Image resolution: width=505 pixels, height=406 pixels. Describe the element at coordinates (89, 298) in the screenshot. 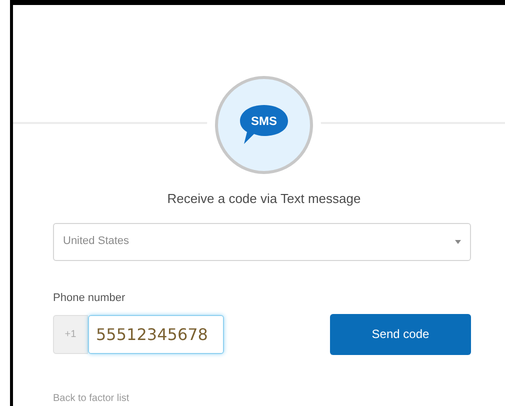

I see `phone-label: Phone number` at that location.